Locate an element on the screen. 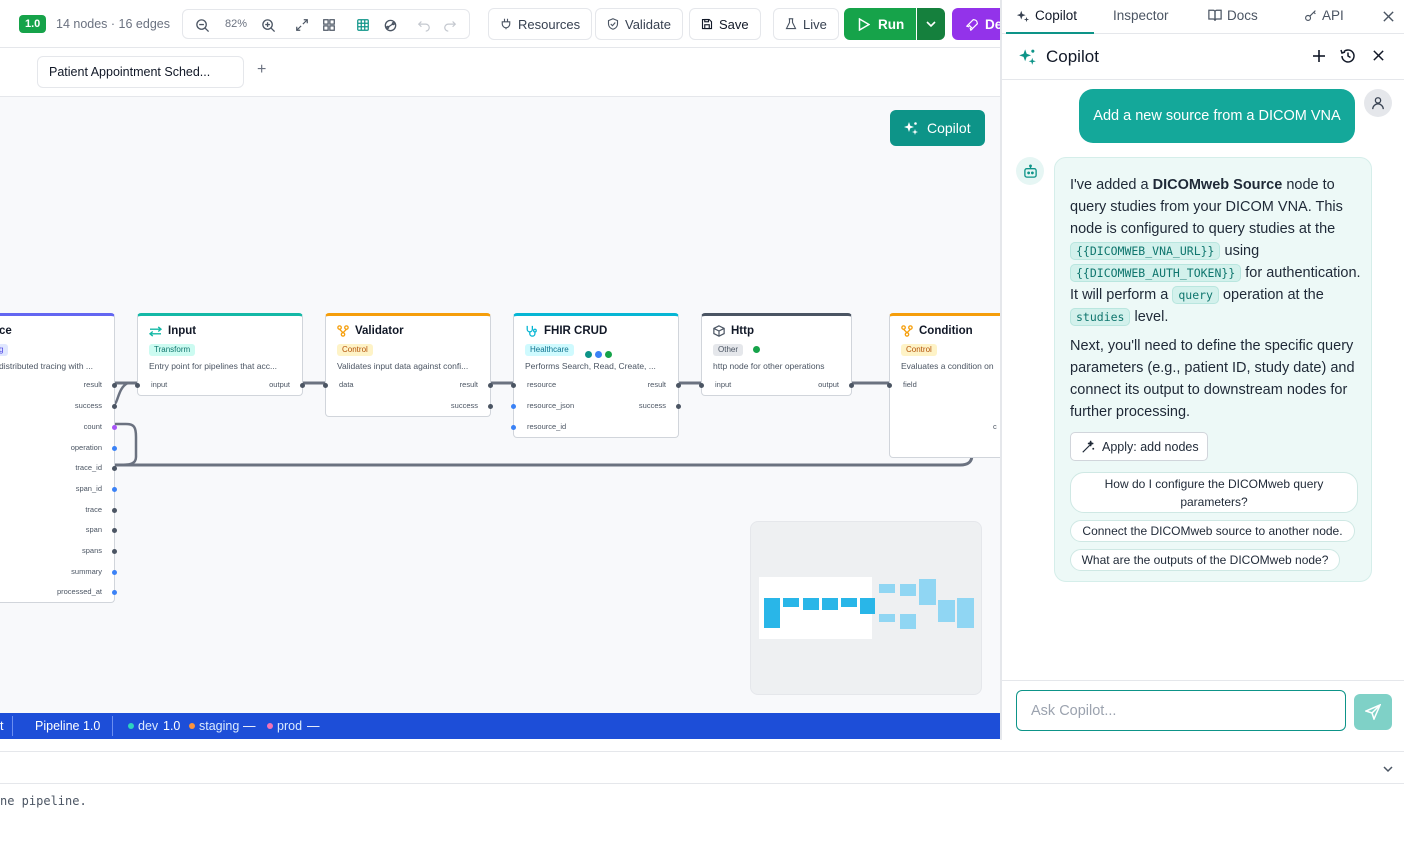  minimap is located at coordinates (866, 608).